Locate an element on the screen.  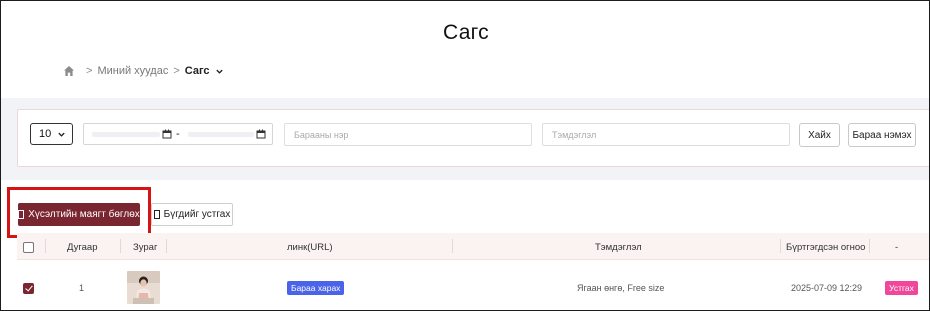
start-date-field is located at coordinates (126, 134).